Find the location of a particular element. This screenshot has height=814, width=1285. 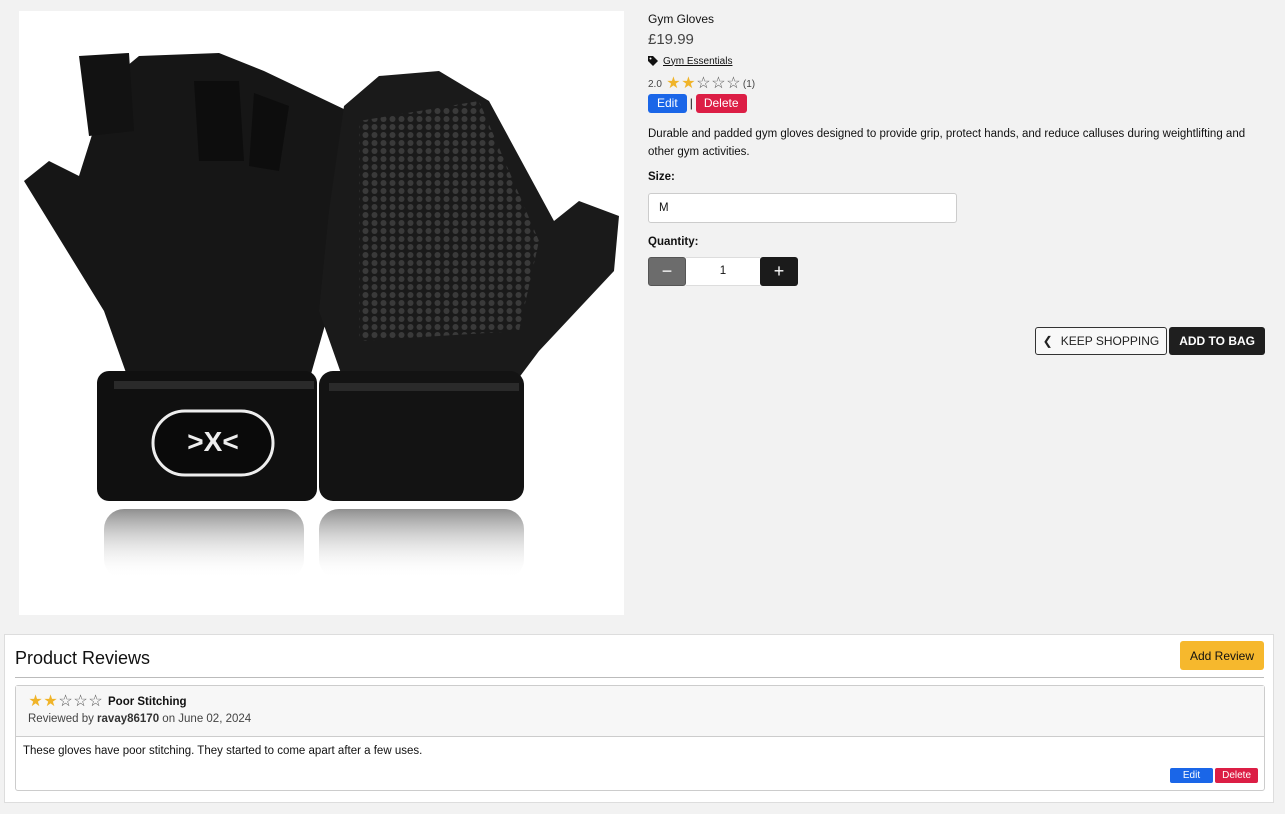

add-review-button: Add Review is located at coordinates (1221, 655).